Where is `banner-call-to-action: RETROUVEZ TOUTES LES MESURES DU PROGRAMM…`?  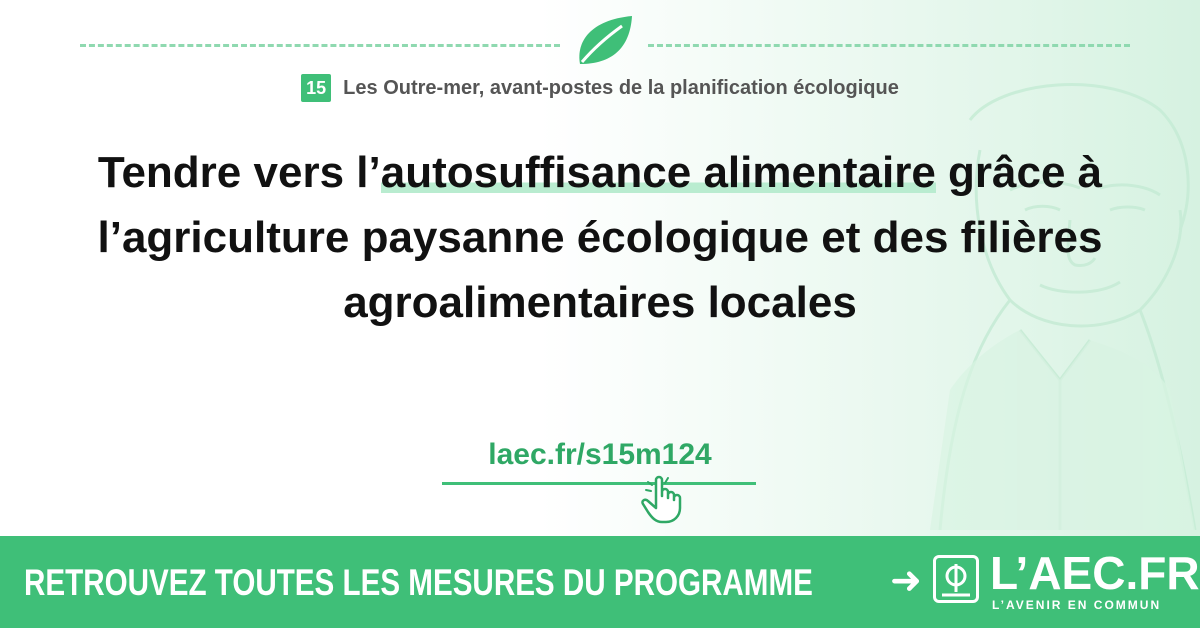 banner-call-to-action: RETROUVEZ TOUTES LES MESURES DU PROGRAMM… is located at coordinates (418, 583).